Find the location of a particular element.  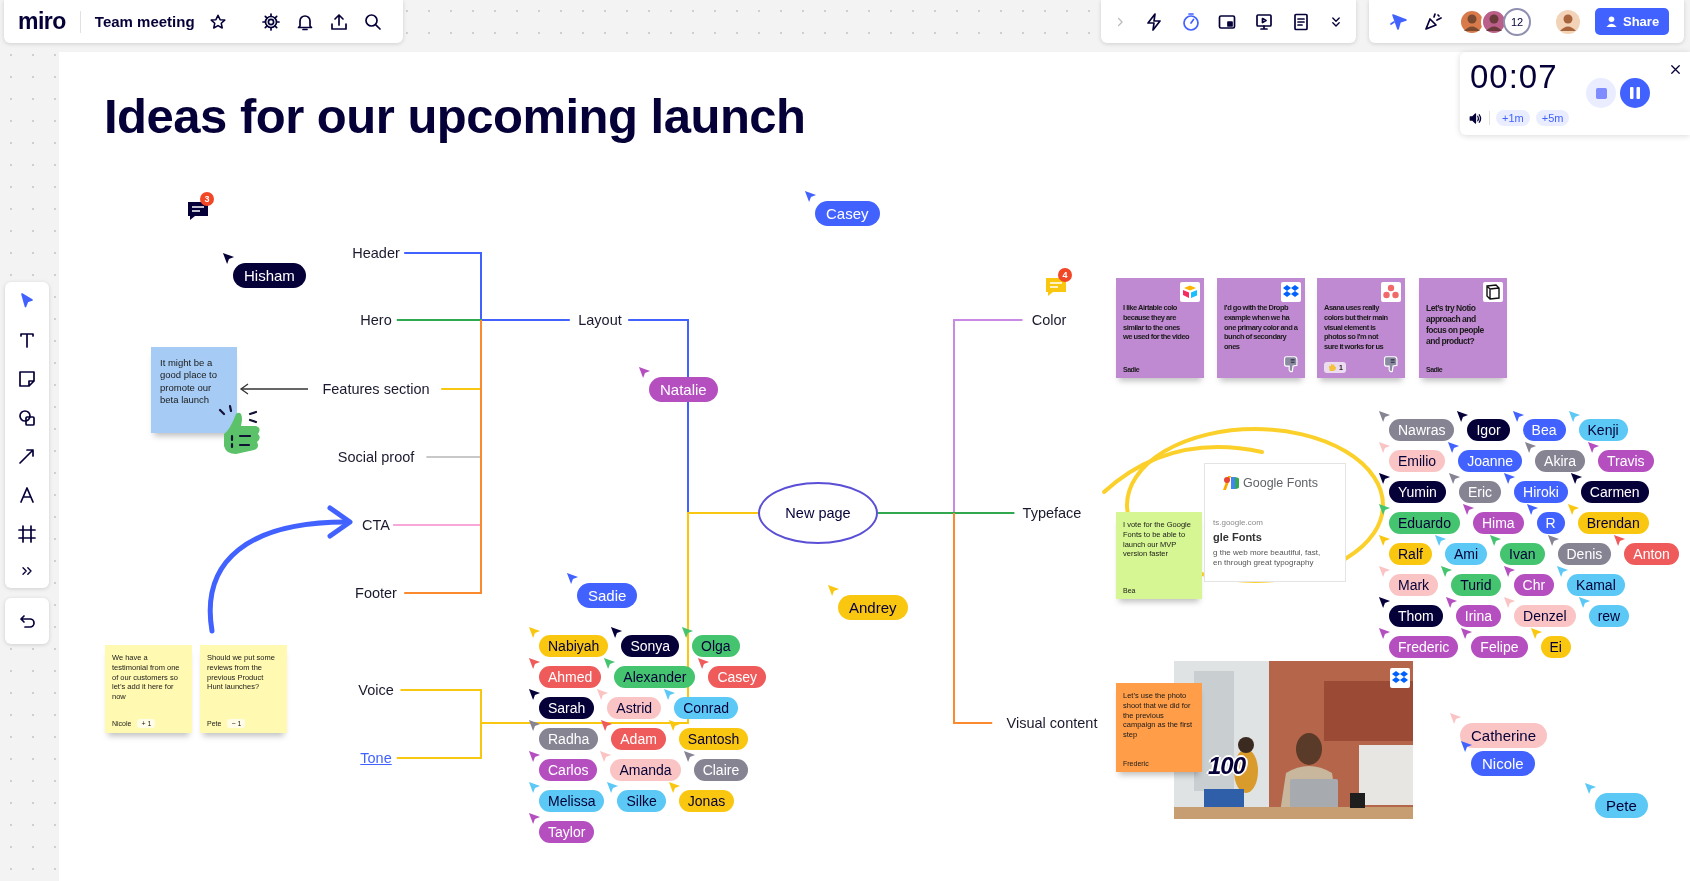

topic-label: Visual content is located at coordinates (1052, 723).